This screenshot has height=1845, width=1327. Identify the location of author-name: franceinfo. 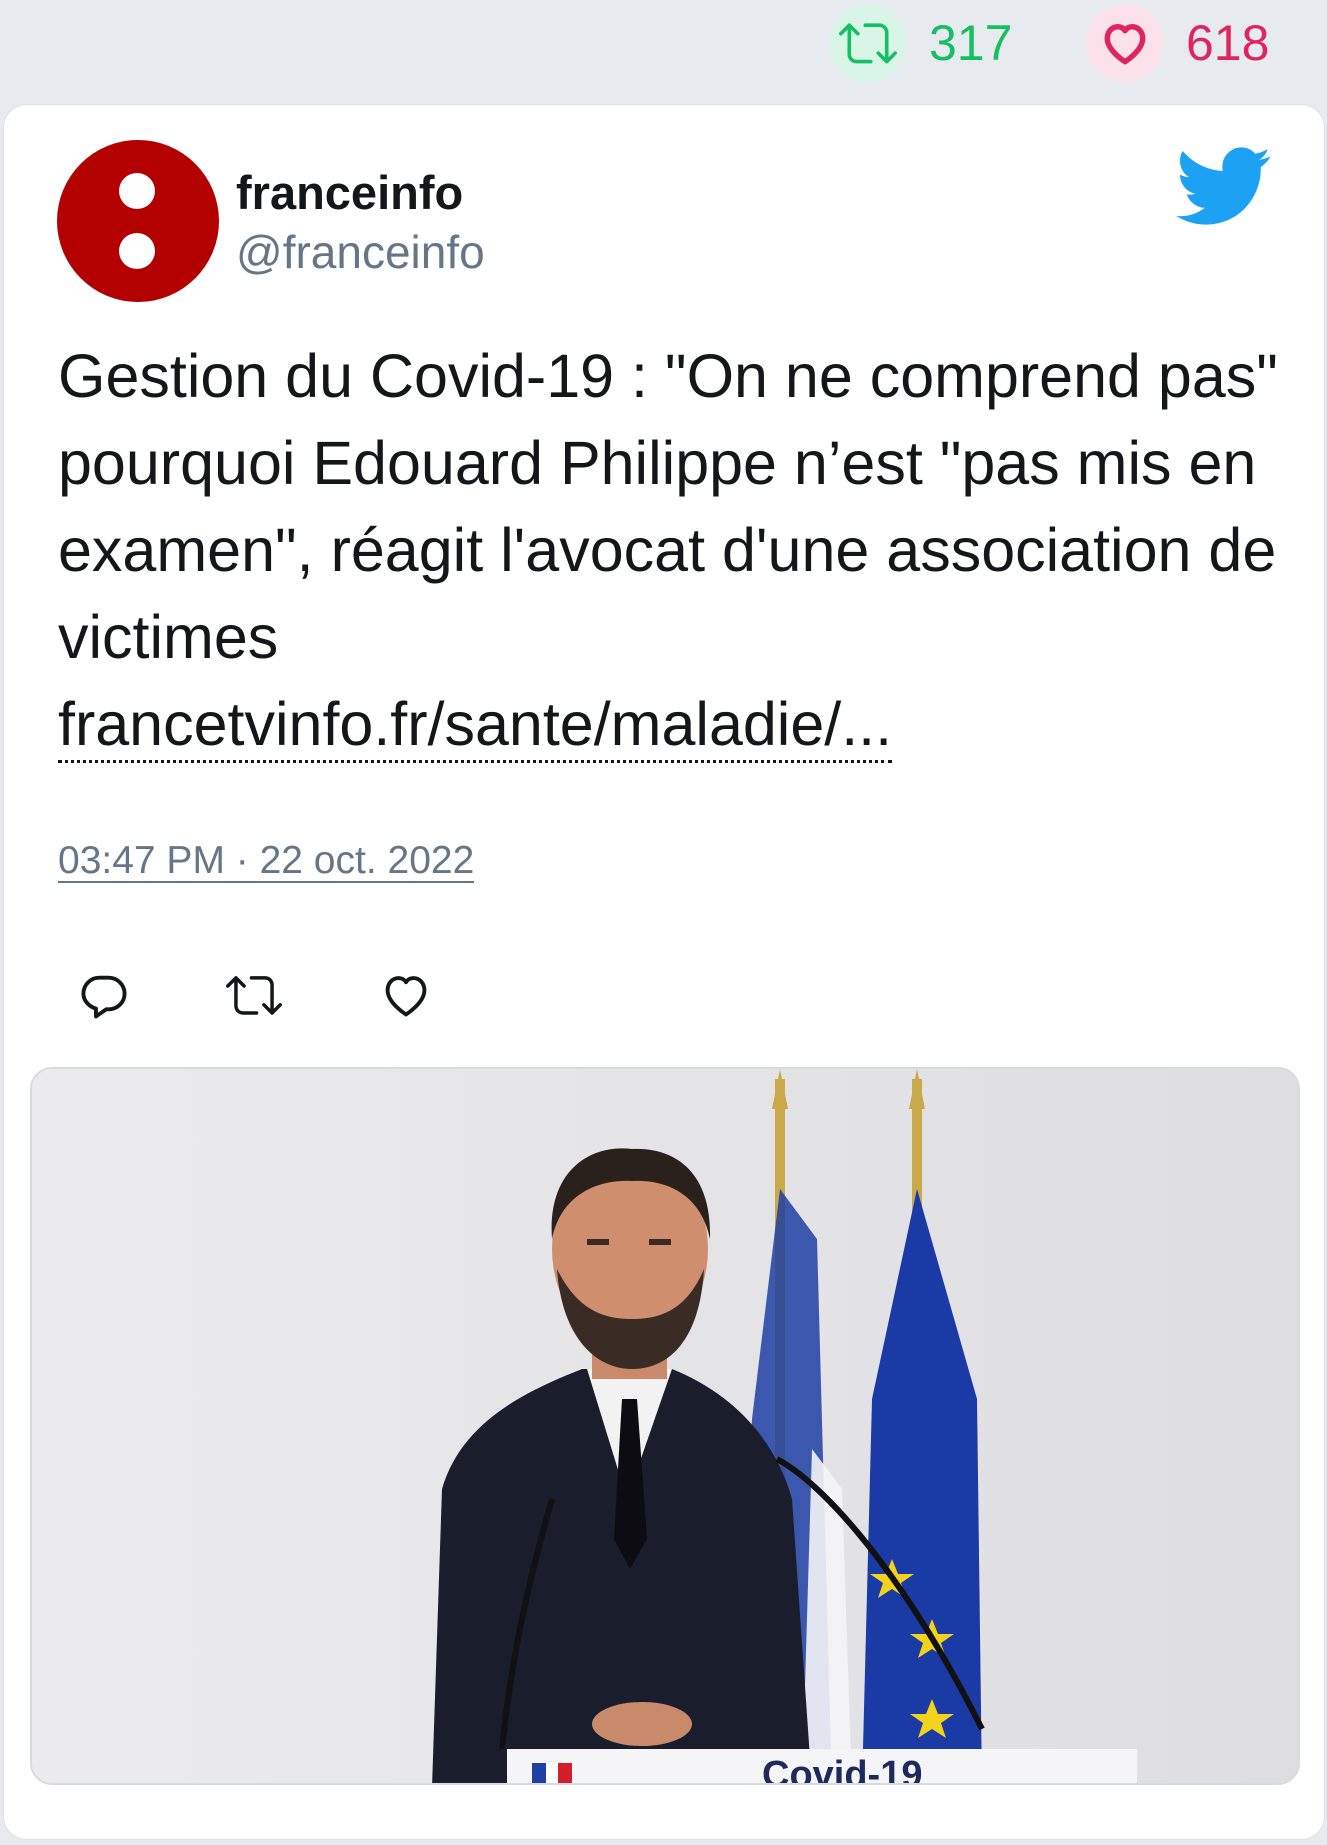
(349, 192).